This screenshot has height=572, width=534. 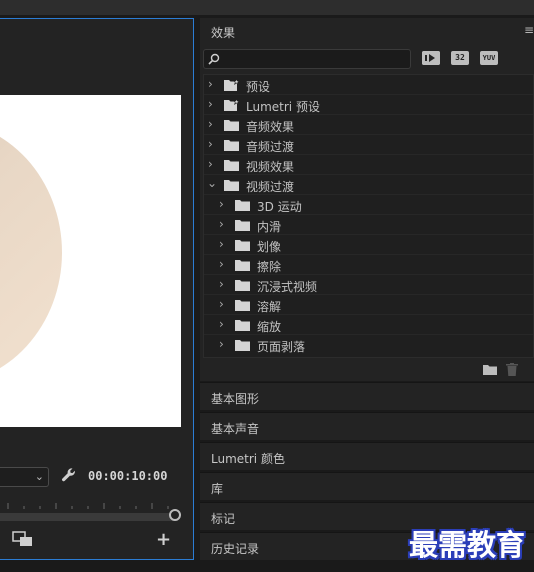 I want to click on new-bin-icon, so click(x=490, y=369).